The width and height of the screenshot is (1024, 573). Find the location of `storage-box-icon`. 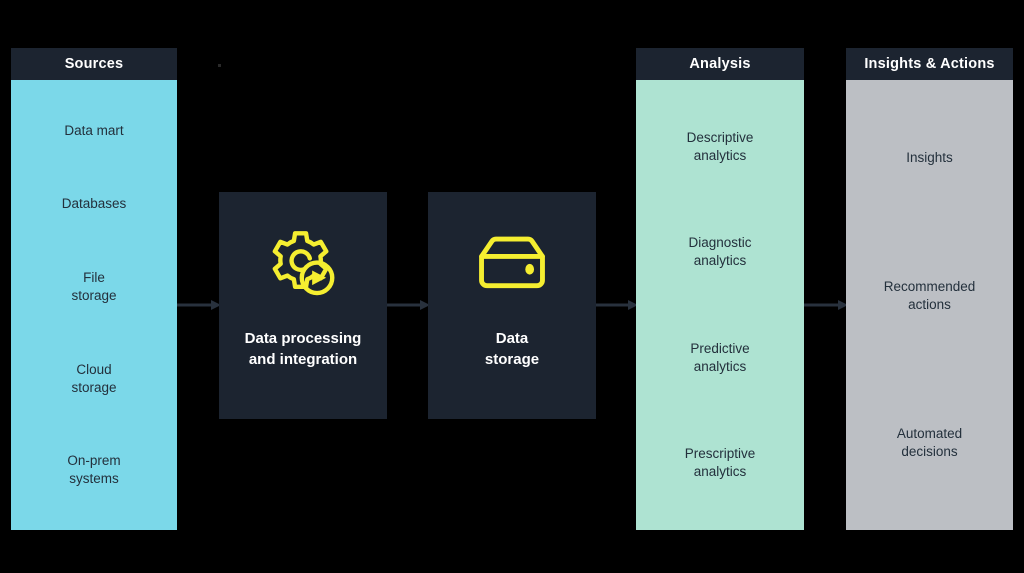

storage-box-icon is located at coordinates (512, 265).